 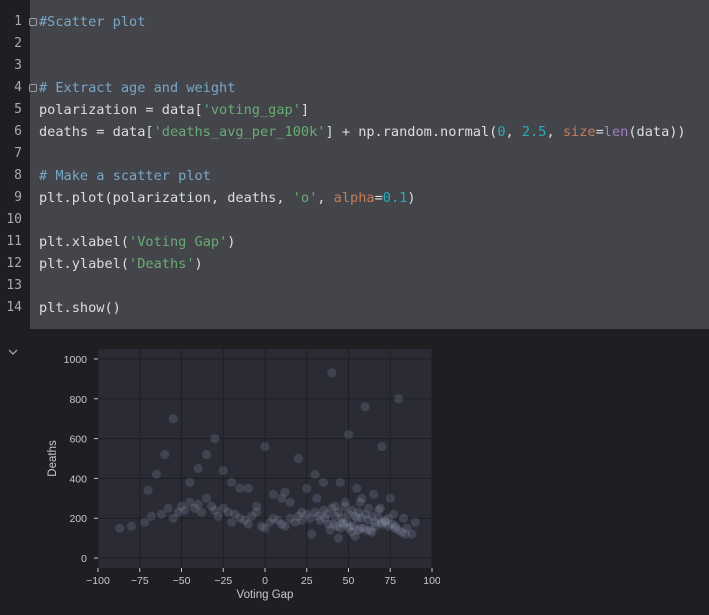 What do you see at coordinates (18, 175) in the screenshot?
I see `line-number: 8` at bounding box center [18, 175].